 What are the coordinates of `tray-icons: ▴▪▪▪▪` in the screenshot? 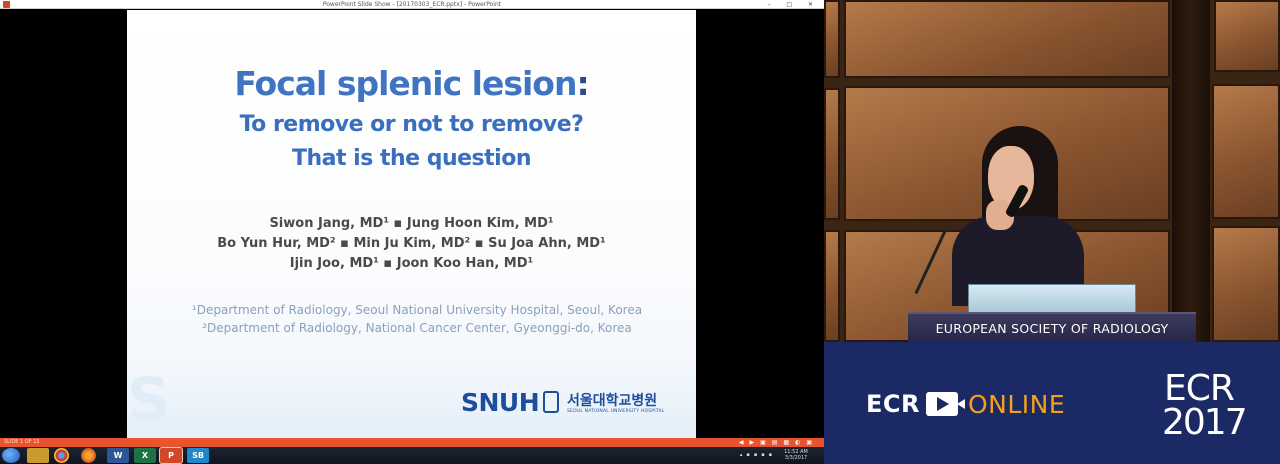 It's located at (758, 455).